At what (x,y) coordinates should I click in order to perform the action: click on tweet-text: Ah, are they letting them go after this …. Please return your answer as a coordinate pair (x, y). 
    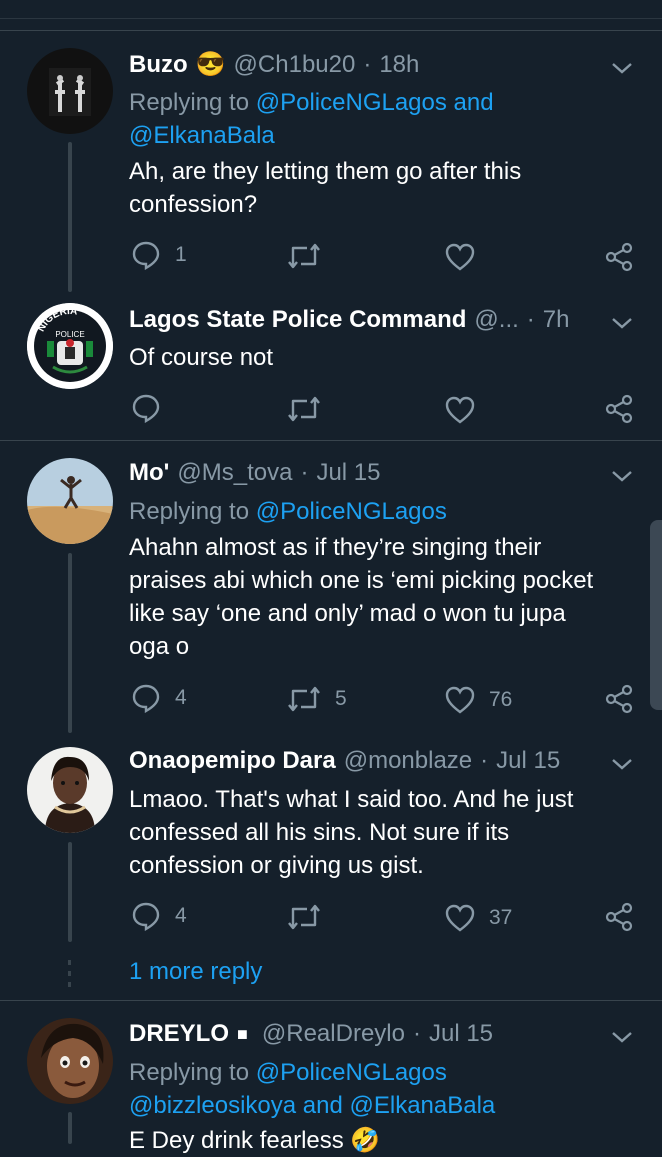
    Looking at the image, I should click on (384, 188).